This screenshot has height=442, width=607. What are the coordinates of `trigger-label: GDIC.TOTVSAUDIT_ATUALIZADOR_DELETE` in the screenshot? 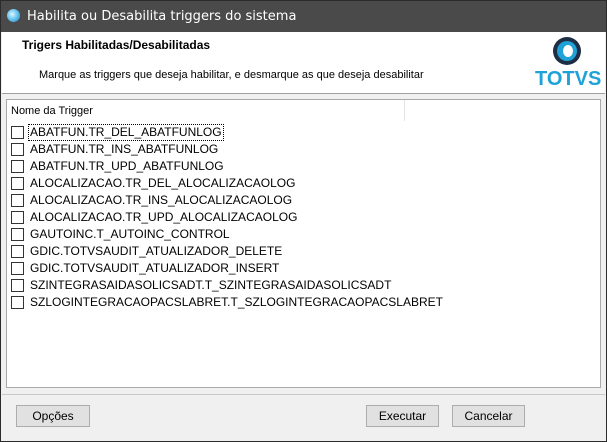 It's located at (156, 251).